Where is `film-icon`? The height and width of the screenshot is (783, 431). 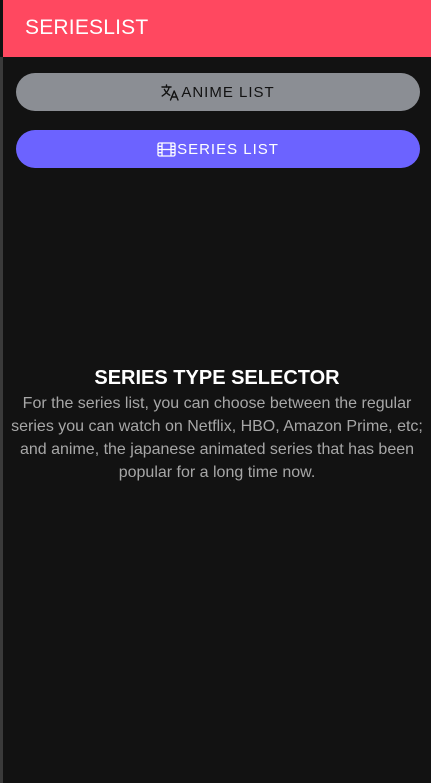 film-icon is located at coordinates (166, 149).